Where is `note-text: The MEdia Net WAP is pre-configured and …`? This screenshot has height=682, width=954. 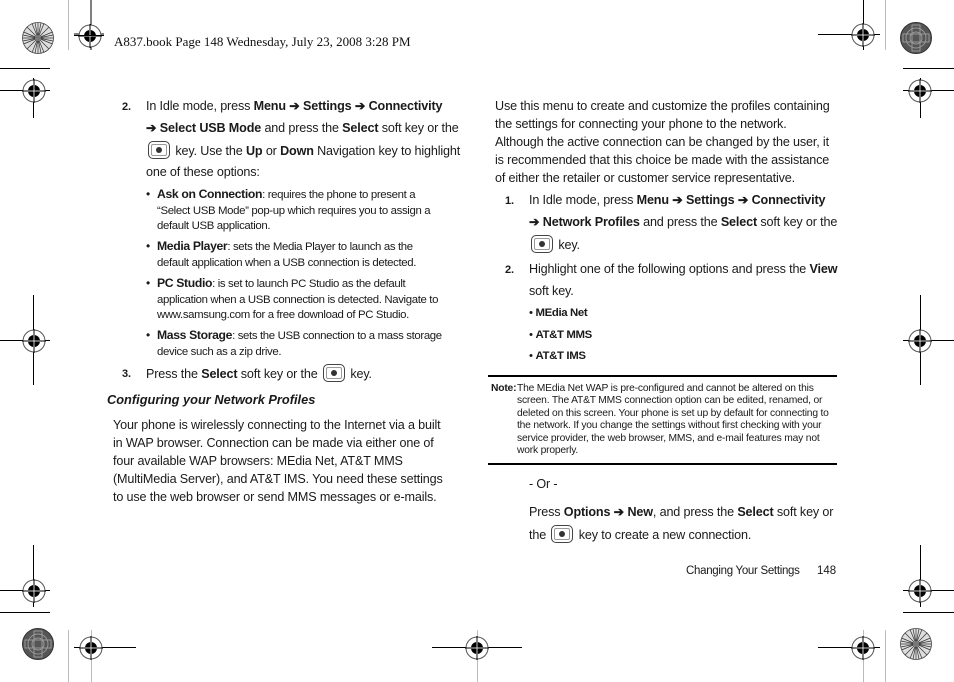 note-text: The MEdia Net WAP is pre-configured and … is located at coordinates (673, 420).